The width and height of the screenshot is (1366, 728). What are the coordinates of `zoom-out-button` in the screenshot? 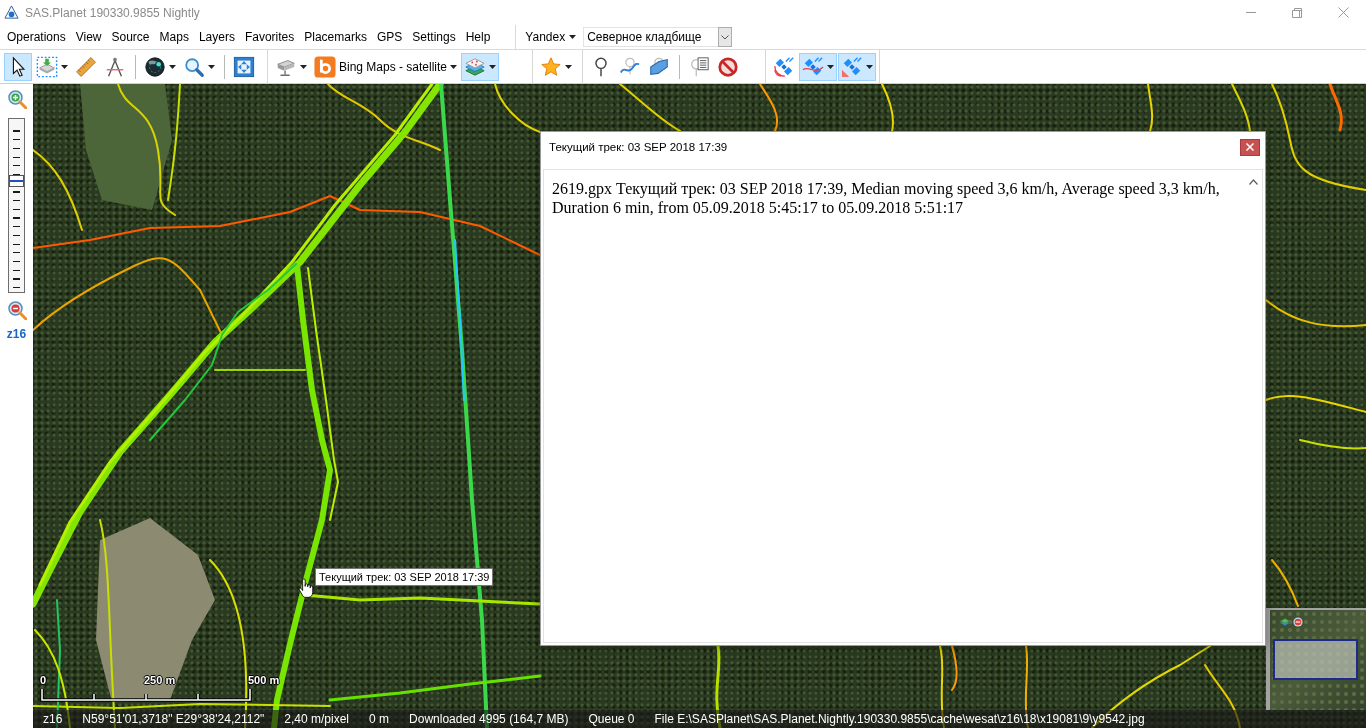 It's located at (16, 310).